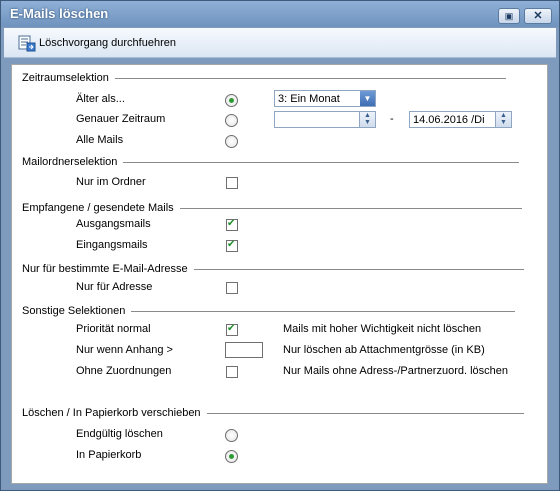 This screenshot has width=560, height=491. Describe the element at coordinates (100, 140) in the screenshot. I see `alle-mails-label: Alle Mails` at that location.